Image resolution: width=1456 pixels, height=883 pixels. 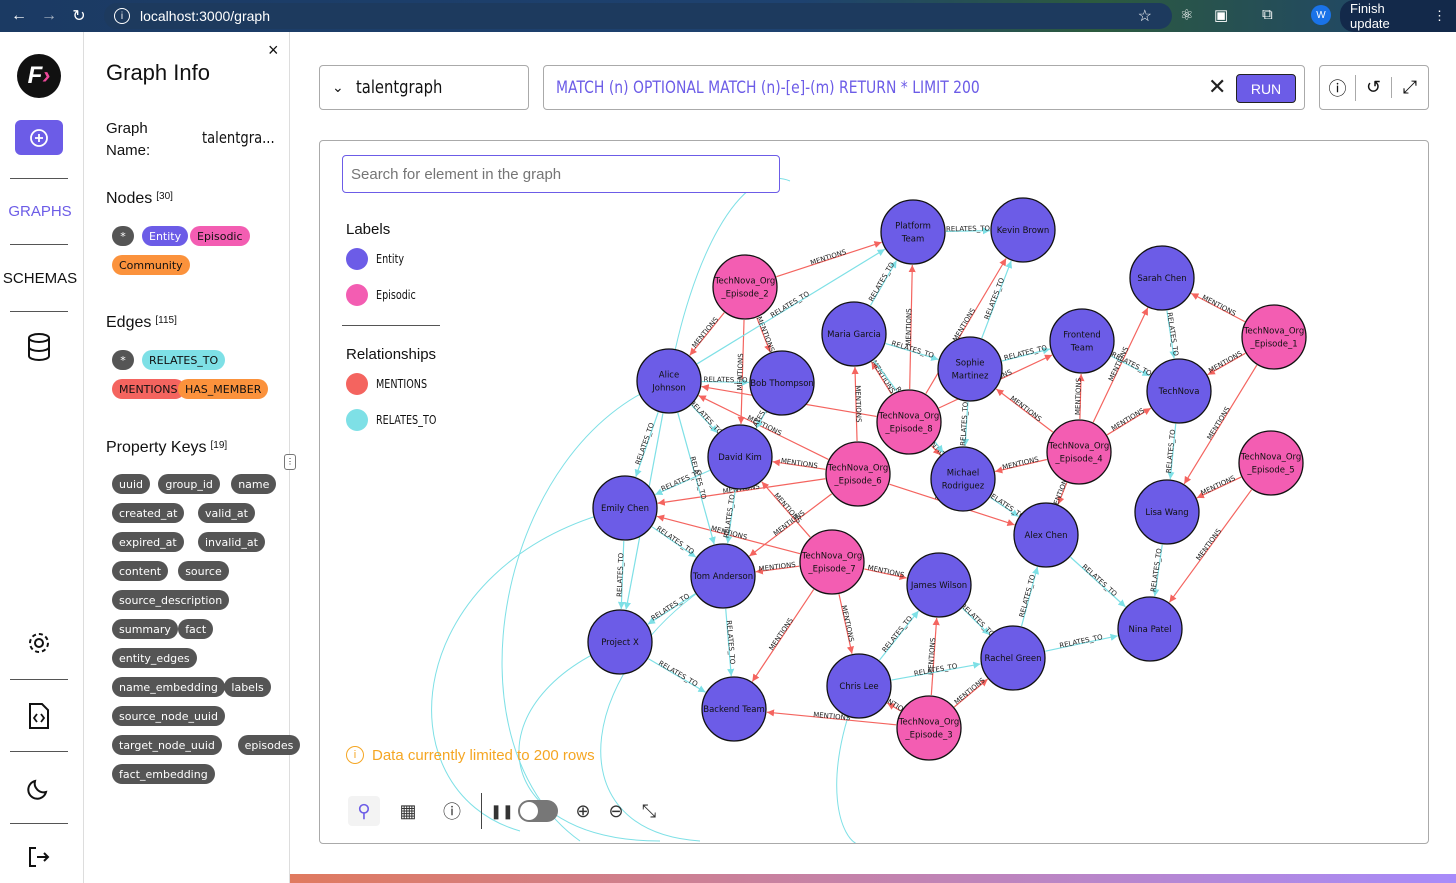 What do you see at coordinates (452, 811) in the screenshot?
I see `element-info-icon: ⓘ` at bounding box center [452, 811].